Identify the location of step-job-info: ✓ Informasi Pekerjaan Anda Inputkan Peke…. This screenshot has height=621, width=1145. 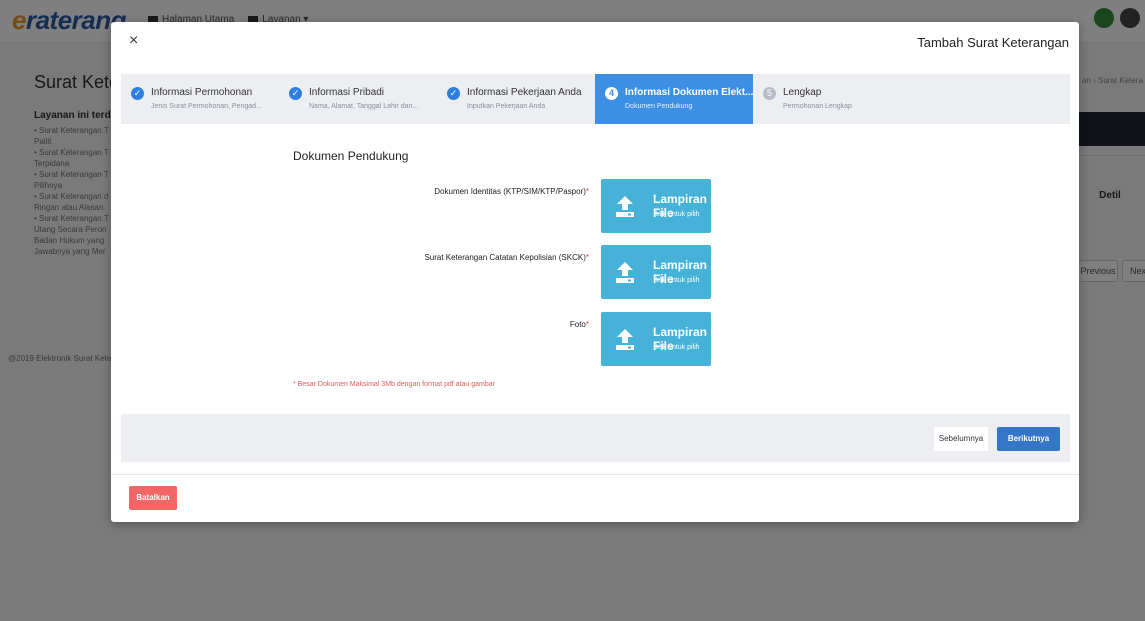
(516, 99).